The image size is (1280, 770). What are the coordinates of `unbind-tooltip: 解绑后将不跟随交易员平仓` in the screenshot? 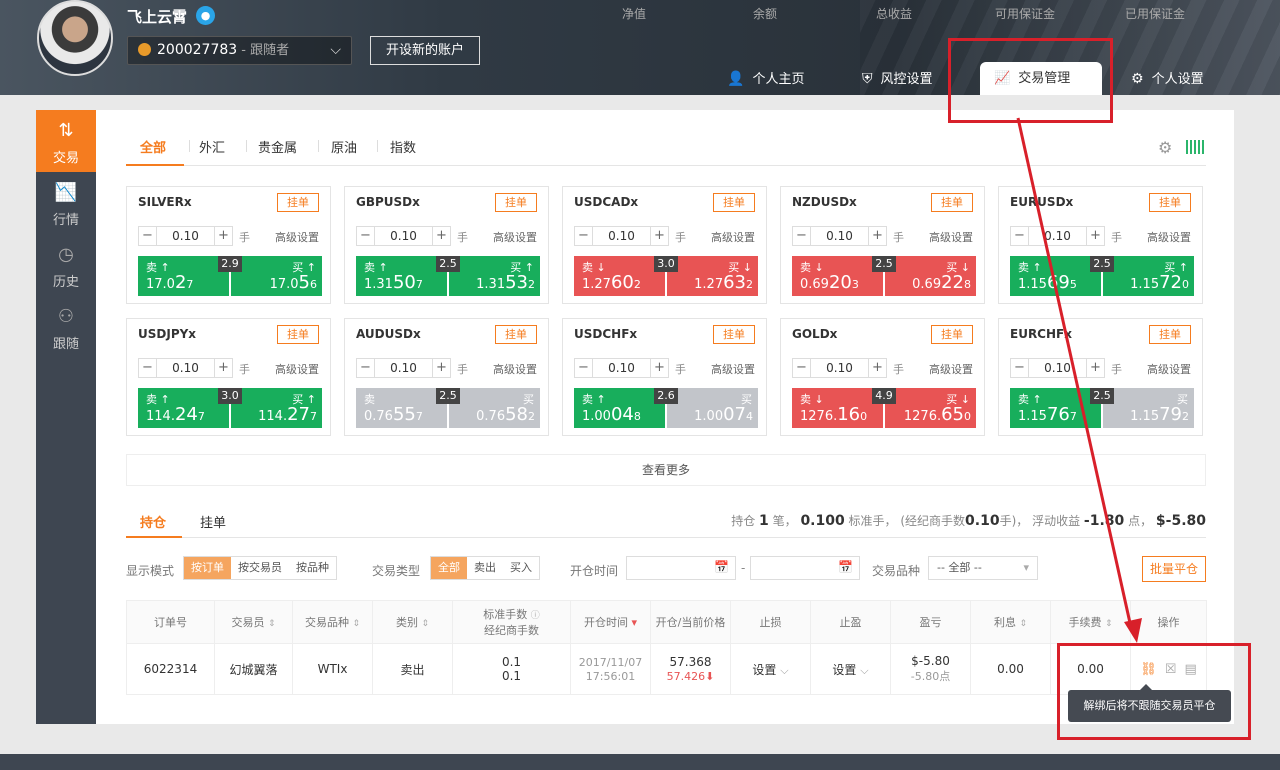 It's located at (1149, 703).